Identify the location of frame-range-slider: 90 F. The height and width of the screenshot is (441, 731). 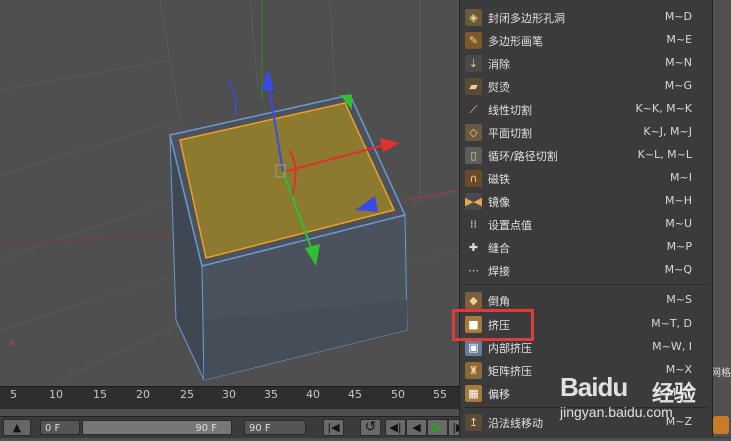
(157, 427).